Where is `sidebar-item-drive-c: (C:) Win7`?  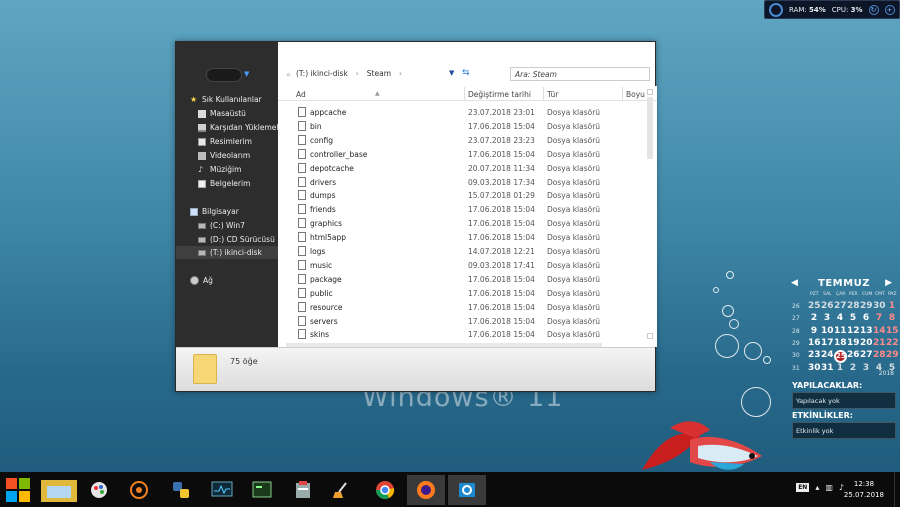
sidebar-item-drive-c: (C:) Win7 is located at coordinates (227, 225).